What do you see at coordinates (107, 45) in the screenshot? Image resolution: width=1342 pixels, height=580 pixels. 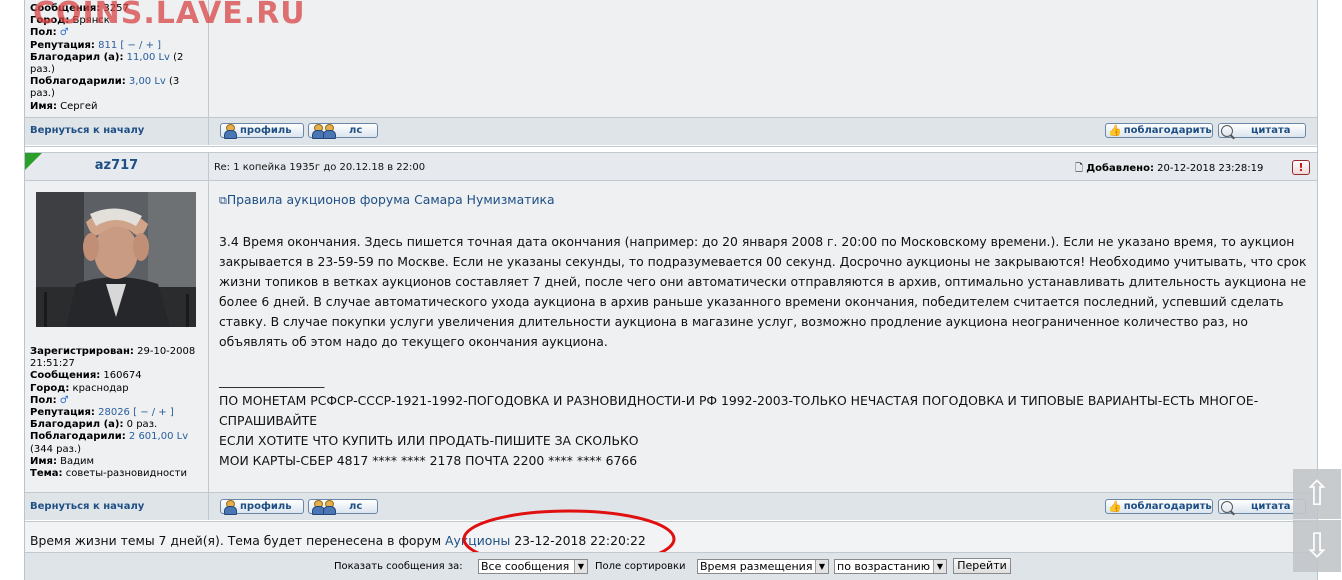 I see `reputation-link: 811` at bounding box center [107, 45].